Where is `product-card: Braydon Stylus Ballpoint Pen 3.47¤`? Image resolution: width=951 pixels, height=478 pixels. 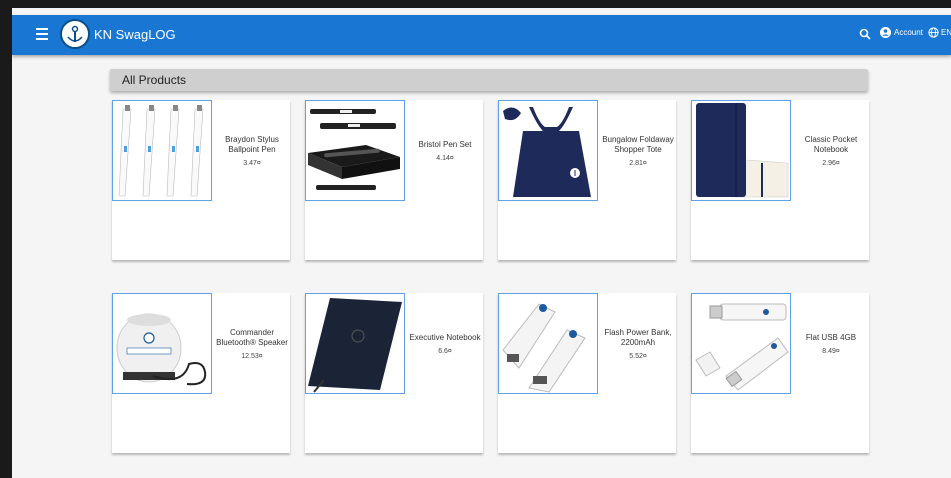
product-card: Braydon Stylus Ballpoint Pen 3.47¤ is located at coordinates (201, 180).